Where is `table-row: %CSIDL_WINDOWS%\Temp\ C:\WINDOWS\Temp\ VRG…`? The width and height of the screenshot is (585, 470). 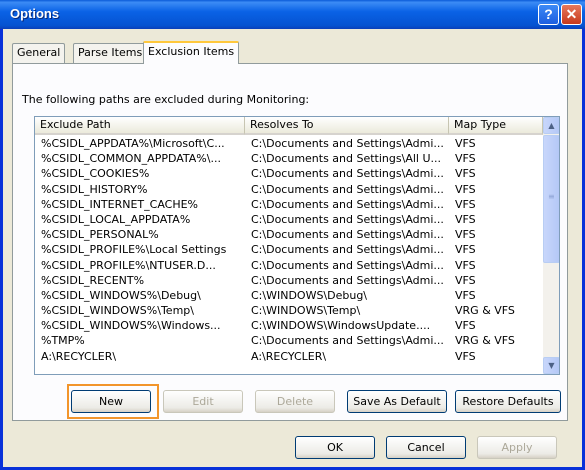 table-row: %CSIDL_WINDOWS%\Temp\ C:\WINDOWS\Temp\ VRG… is located at coordinates (289, 310).